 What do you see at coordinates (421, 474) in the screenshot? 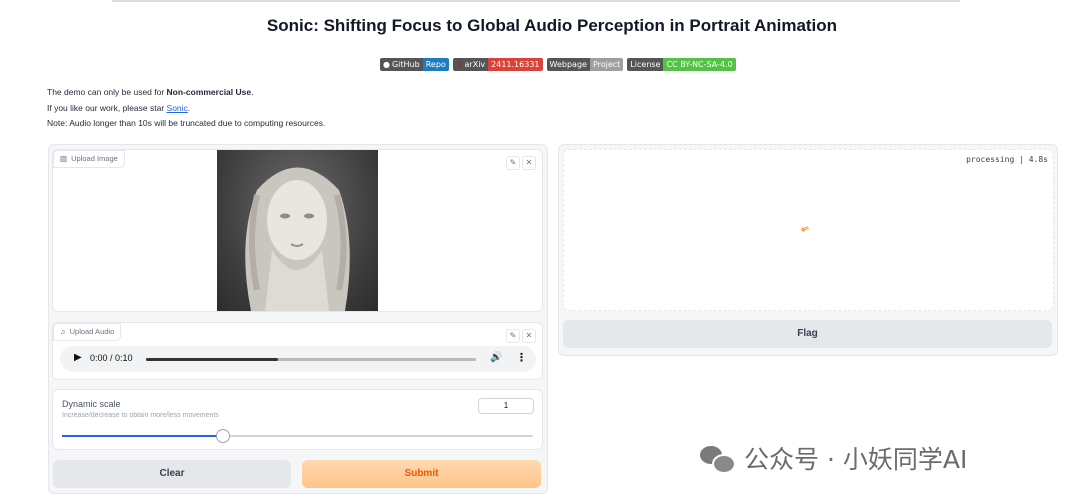
I see `submit-button: Submit` at bounding box center [421, 474].